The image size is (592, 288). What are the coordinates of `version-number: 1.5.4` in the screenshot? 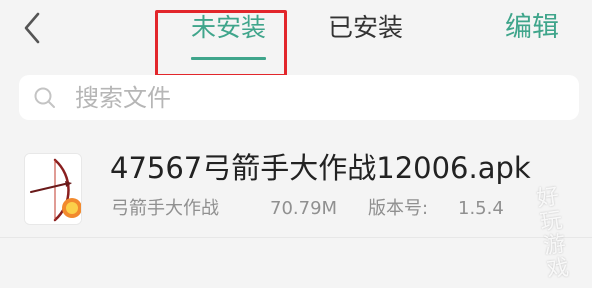 It's located at (481, 208).